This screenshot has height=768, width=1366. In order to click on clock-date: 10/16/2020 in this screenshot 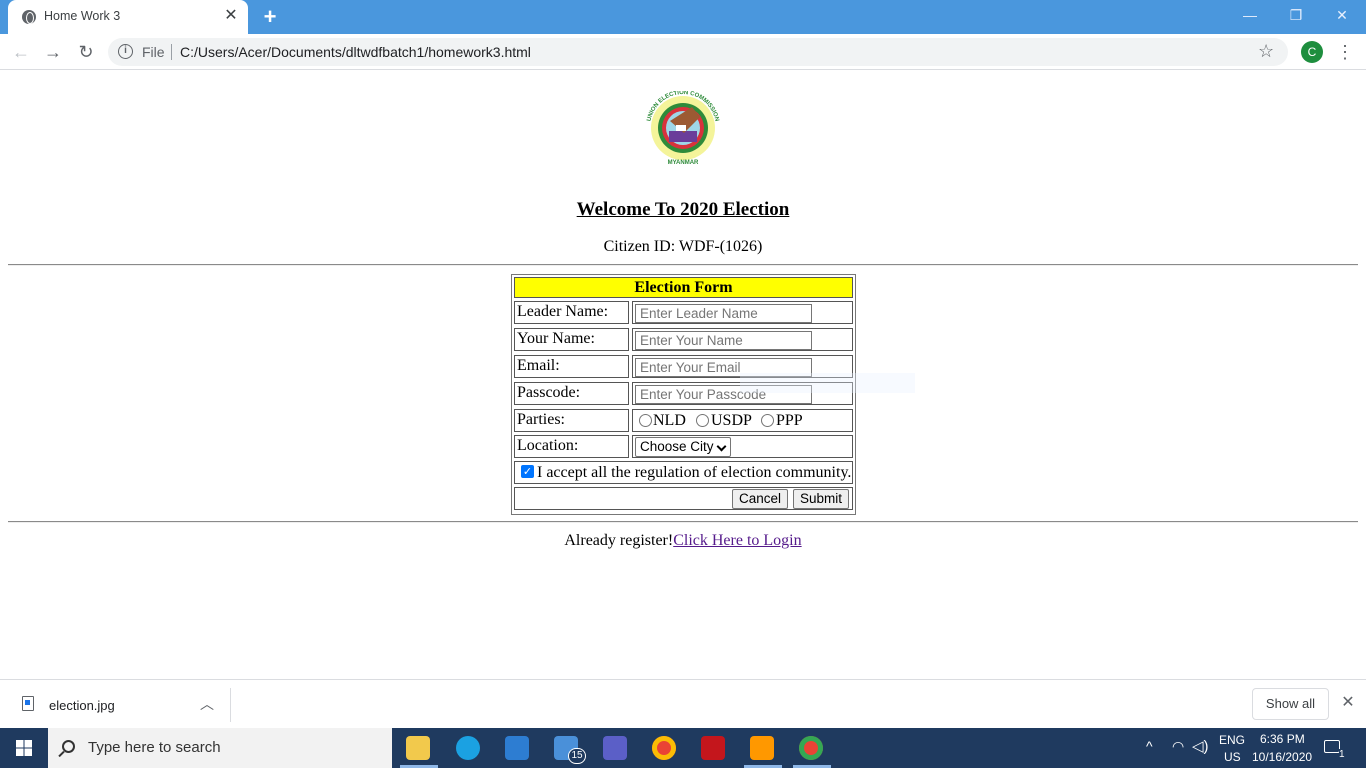, I will do `click(1282, 757)`.